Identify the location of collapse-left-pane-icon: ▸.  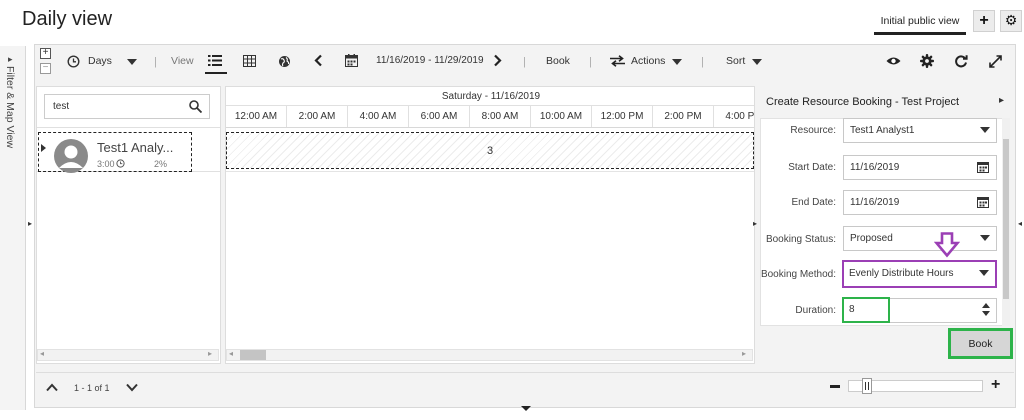
(30, 223).